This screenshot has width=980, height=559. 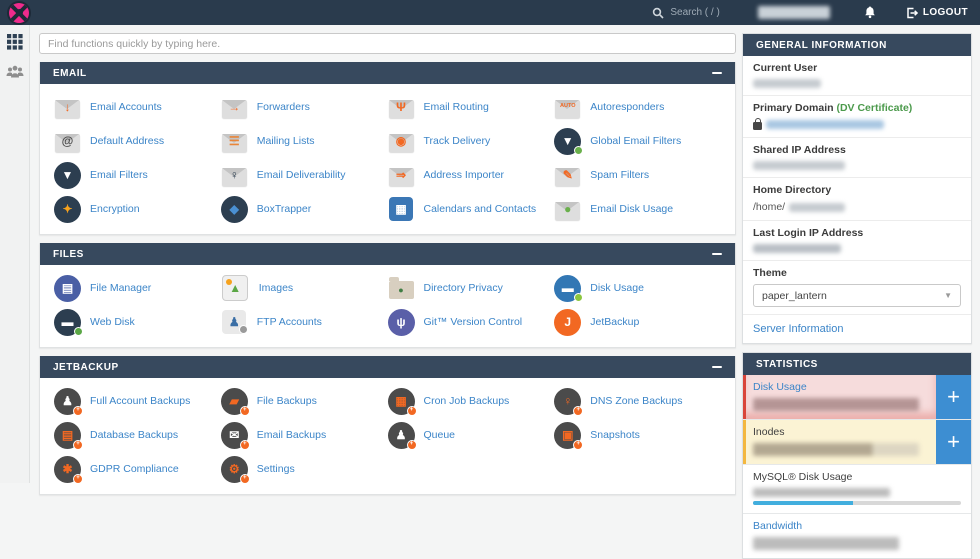 I want to click on item-jetbackup: J JetBackup, so click(x=637, y=322).